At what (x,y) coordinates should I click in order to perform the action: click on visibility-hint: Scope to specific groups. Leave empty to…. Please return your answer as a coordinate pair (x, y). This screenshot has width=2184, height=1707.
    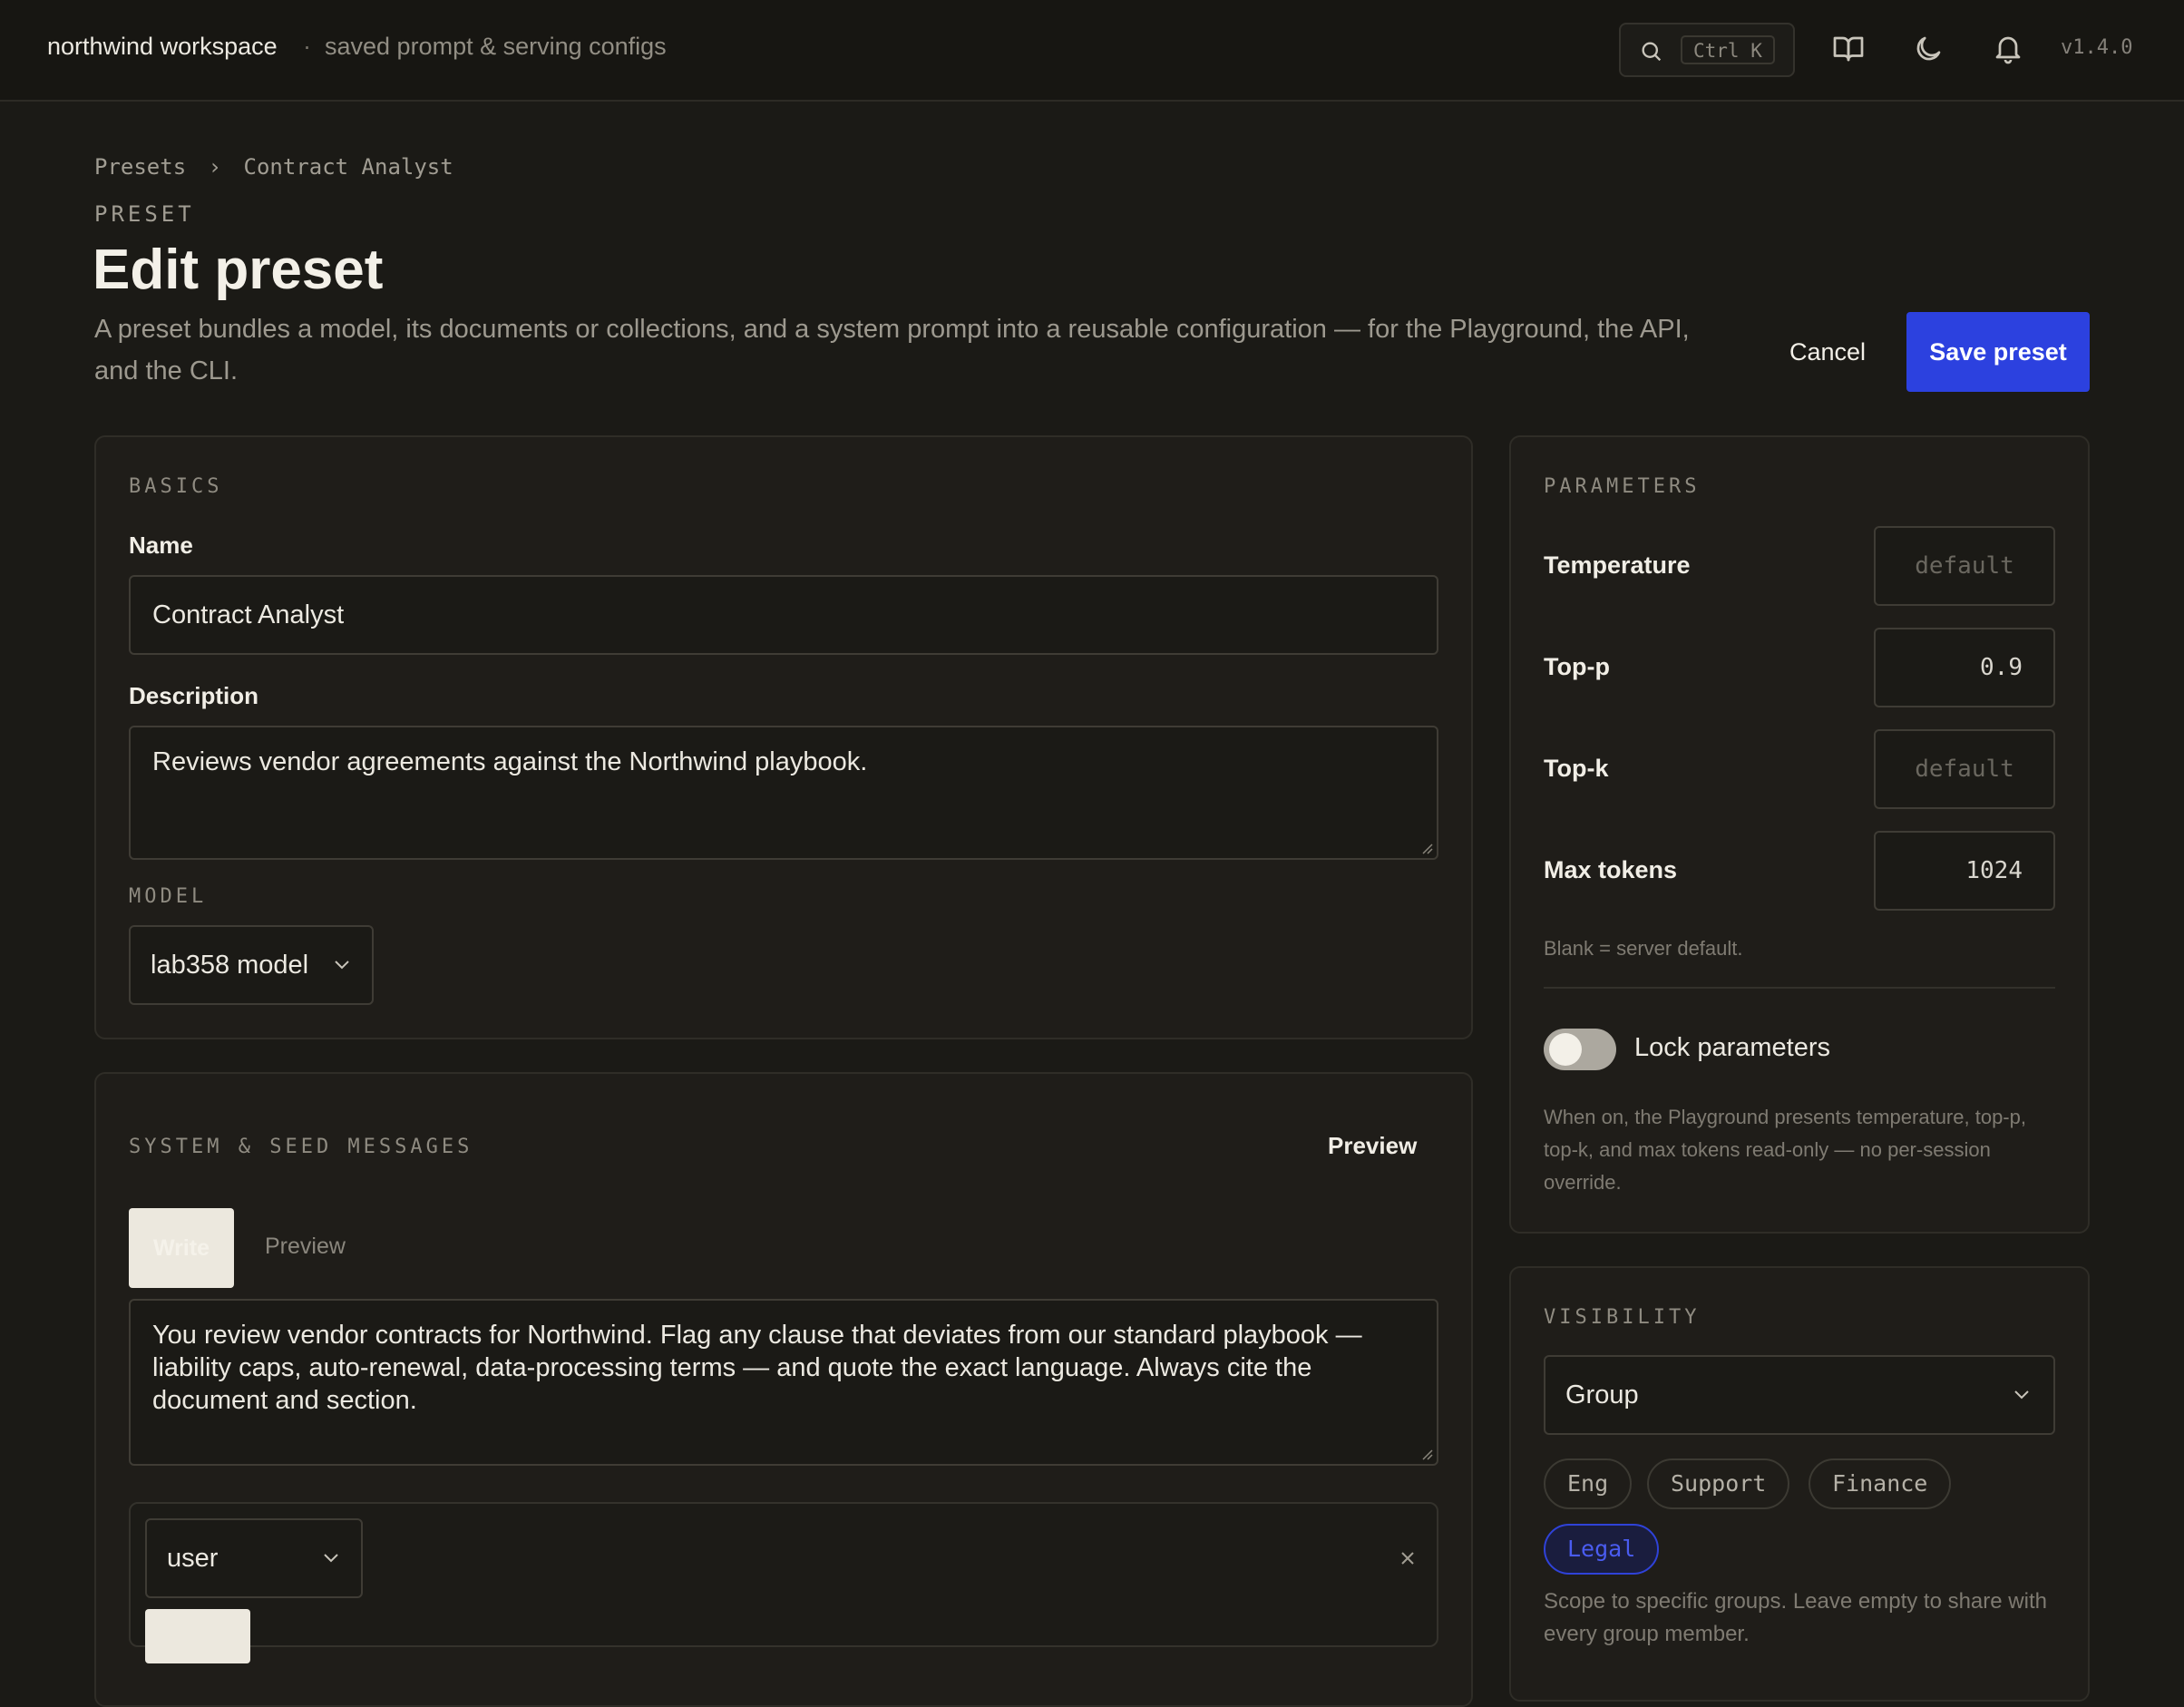
    Looking at the image, I should click on (1795, 1617).